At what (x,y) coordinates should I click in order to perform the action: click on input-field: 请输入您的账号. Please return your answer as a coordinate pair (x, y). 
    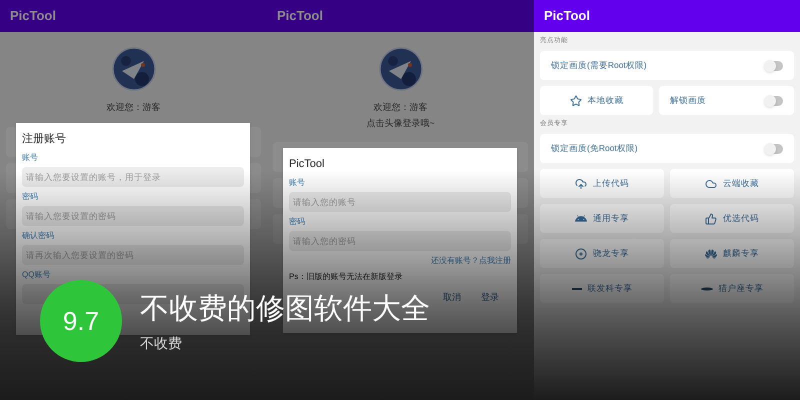
    Looking at the image, I should click on (400, 202).